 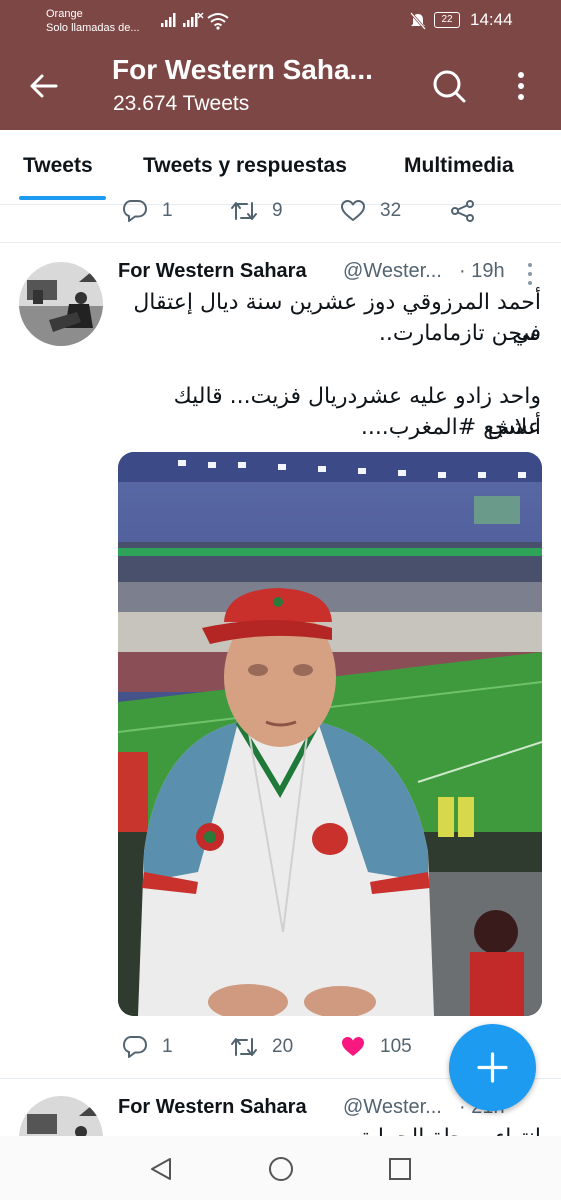 I want to click on prev-reply-button: 1, so click(x=147, y=211).